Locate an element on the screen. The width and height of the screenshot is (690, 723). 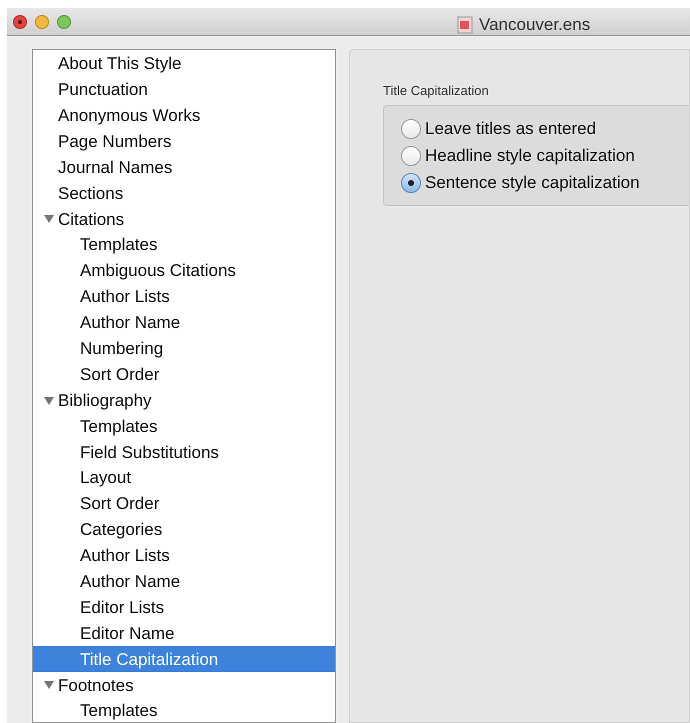
sidebar-item: Ambiguous Citations is located at coordinates (184, 271).